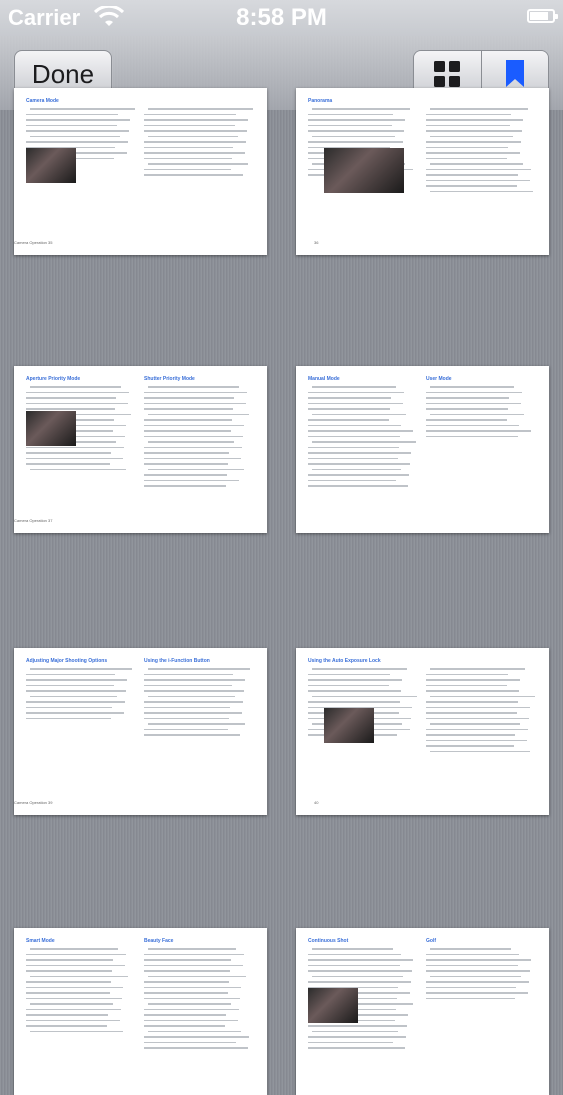 Image resolution: width=563 pixels, height=1095 pixels. I want to click on page-footer: Camera Operation 37, so click(33, 520).